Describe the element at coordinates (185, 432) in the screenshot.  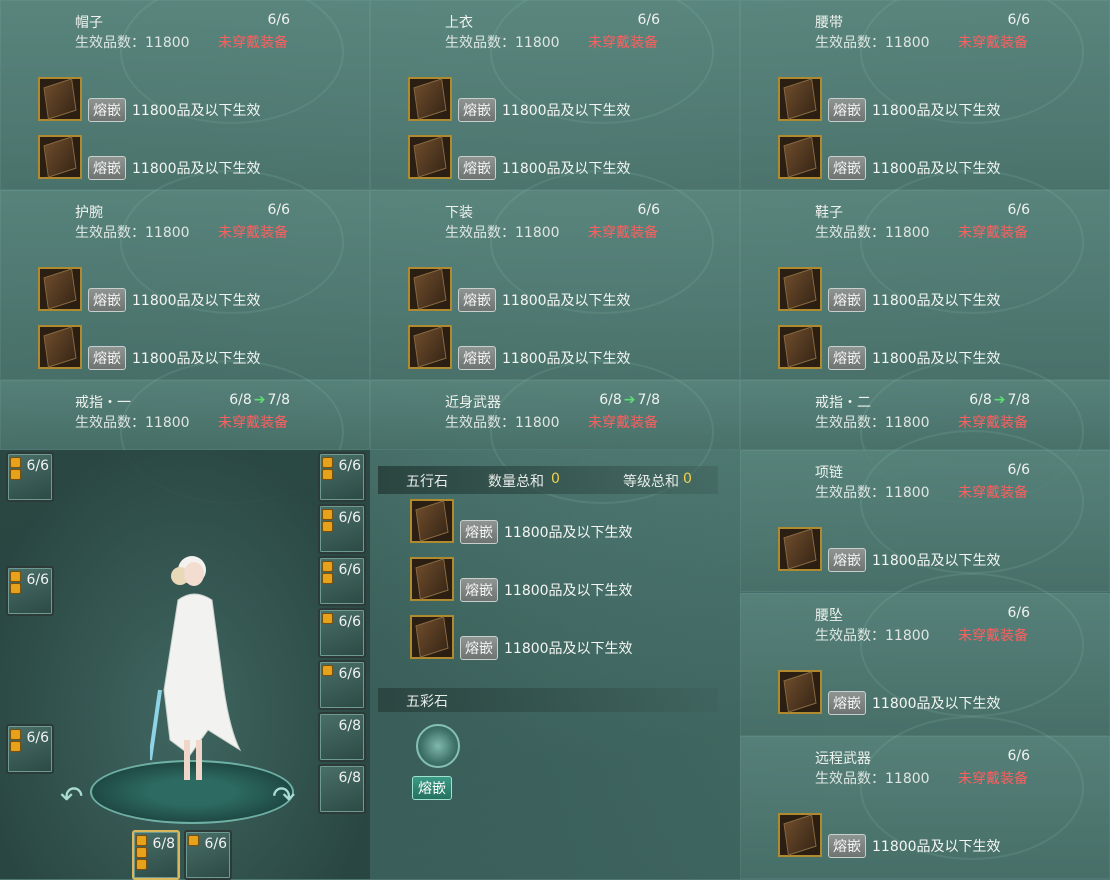
I see `panel-ring-1: 戒指・一 6/8 ➔ 7/8 生效品数：11800 未穿戴装备` at that location.